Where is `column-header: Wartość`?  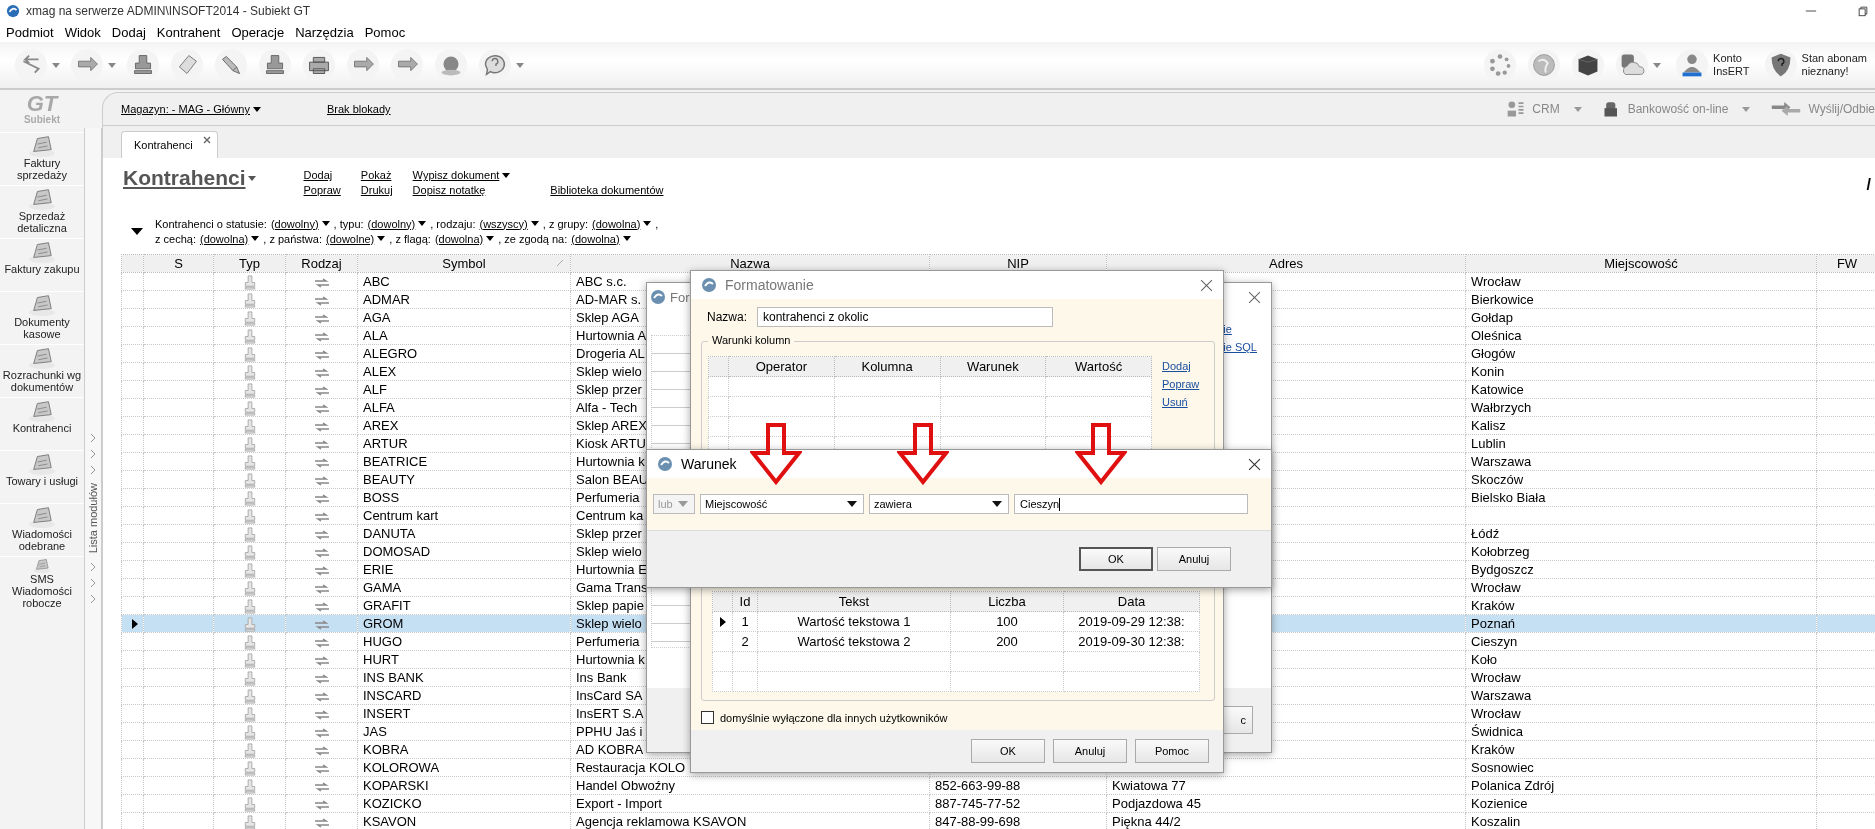 column-header: Wartość is located at coordinates (1098, 366).